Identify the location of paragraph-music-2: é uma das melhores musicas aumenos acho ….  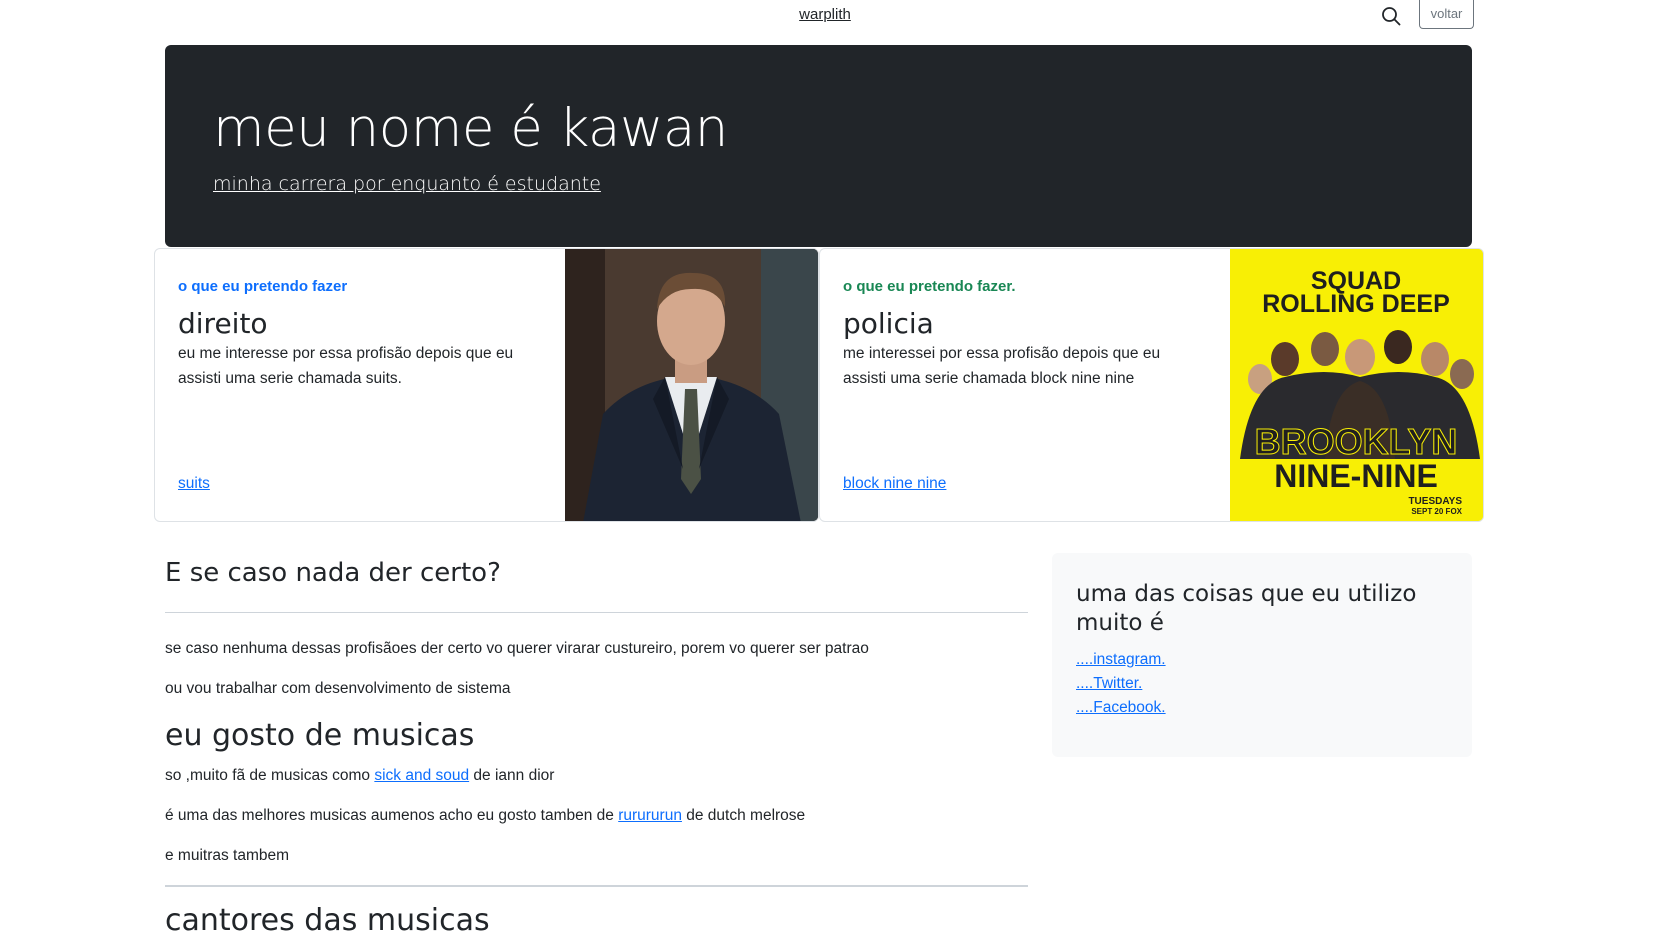
(485, 816).